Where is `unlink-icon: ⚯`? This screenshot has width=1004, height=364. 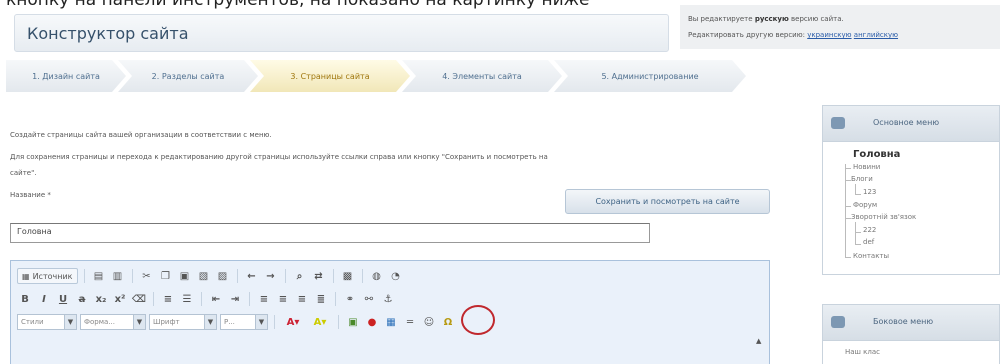
unlink-icon: ⚯ is located at coordinates (369, 299).